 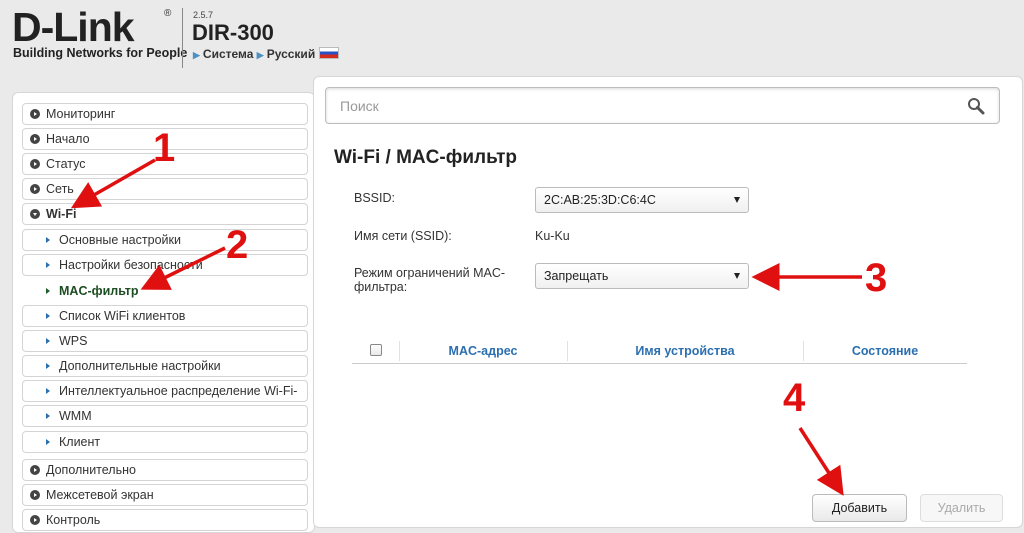 I want to click on header-crumbs: ▶ Система ▶ Русский, so click(x=266, y=54).